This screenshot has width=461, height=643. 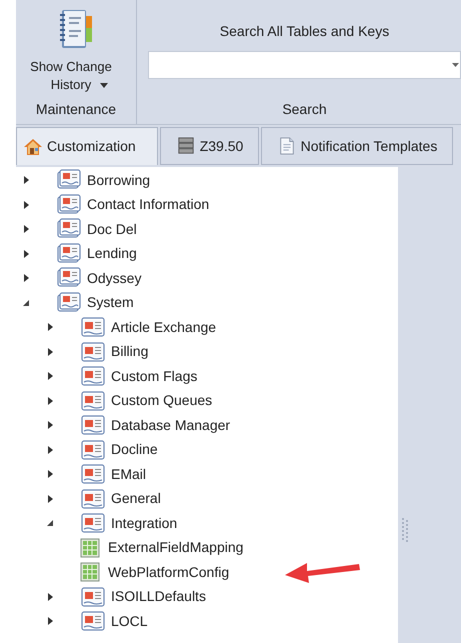 I want to click on tree-item: System, so click(x=110, y=303).